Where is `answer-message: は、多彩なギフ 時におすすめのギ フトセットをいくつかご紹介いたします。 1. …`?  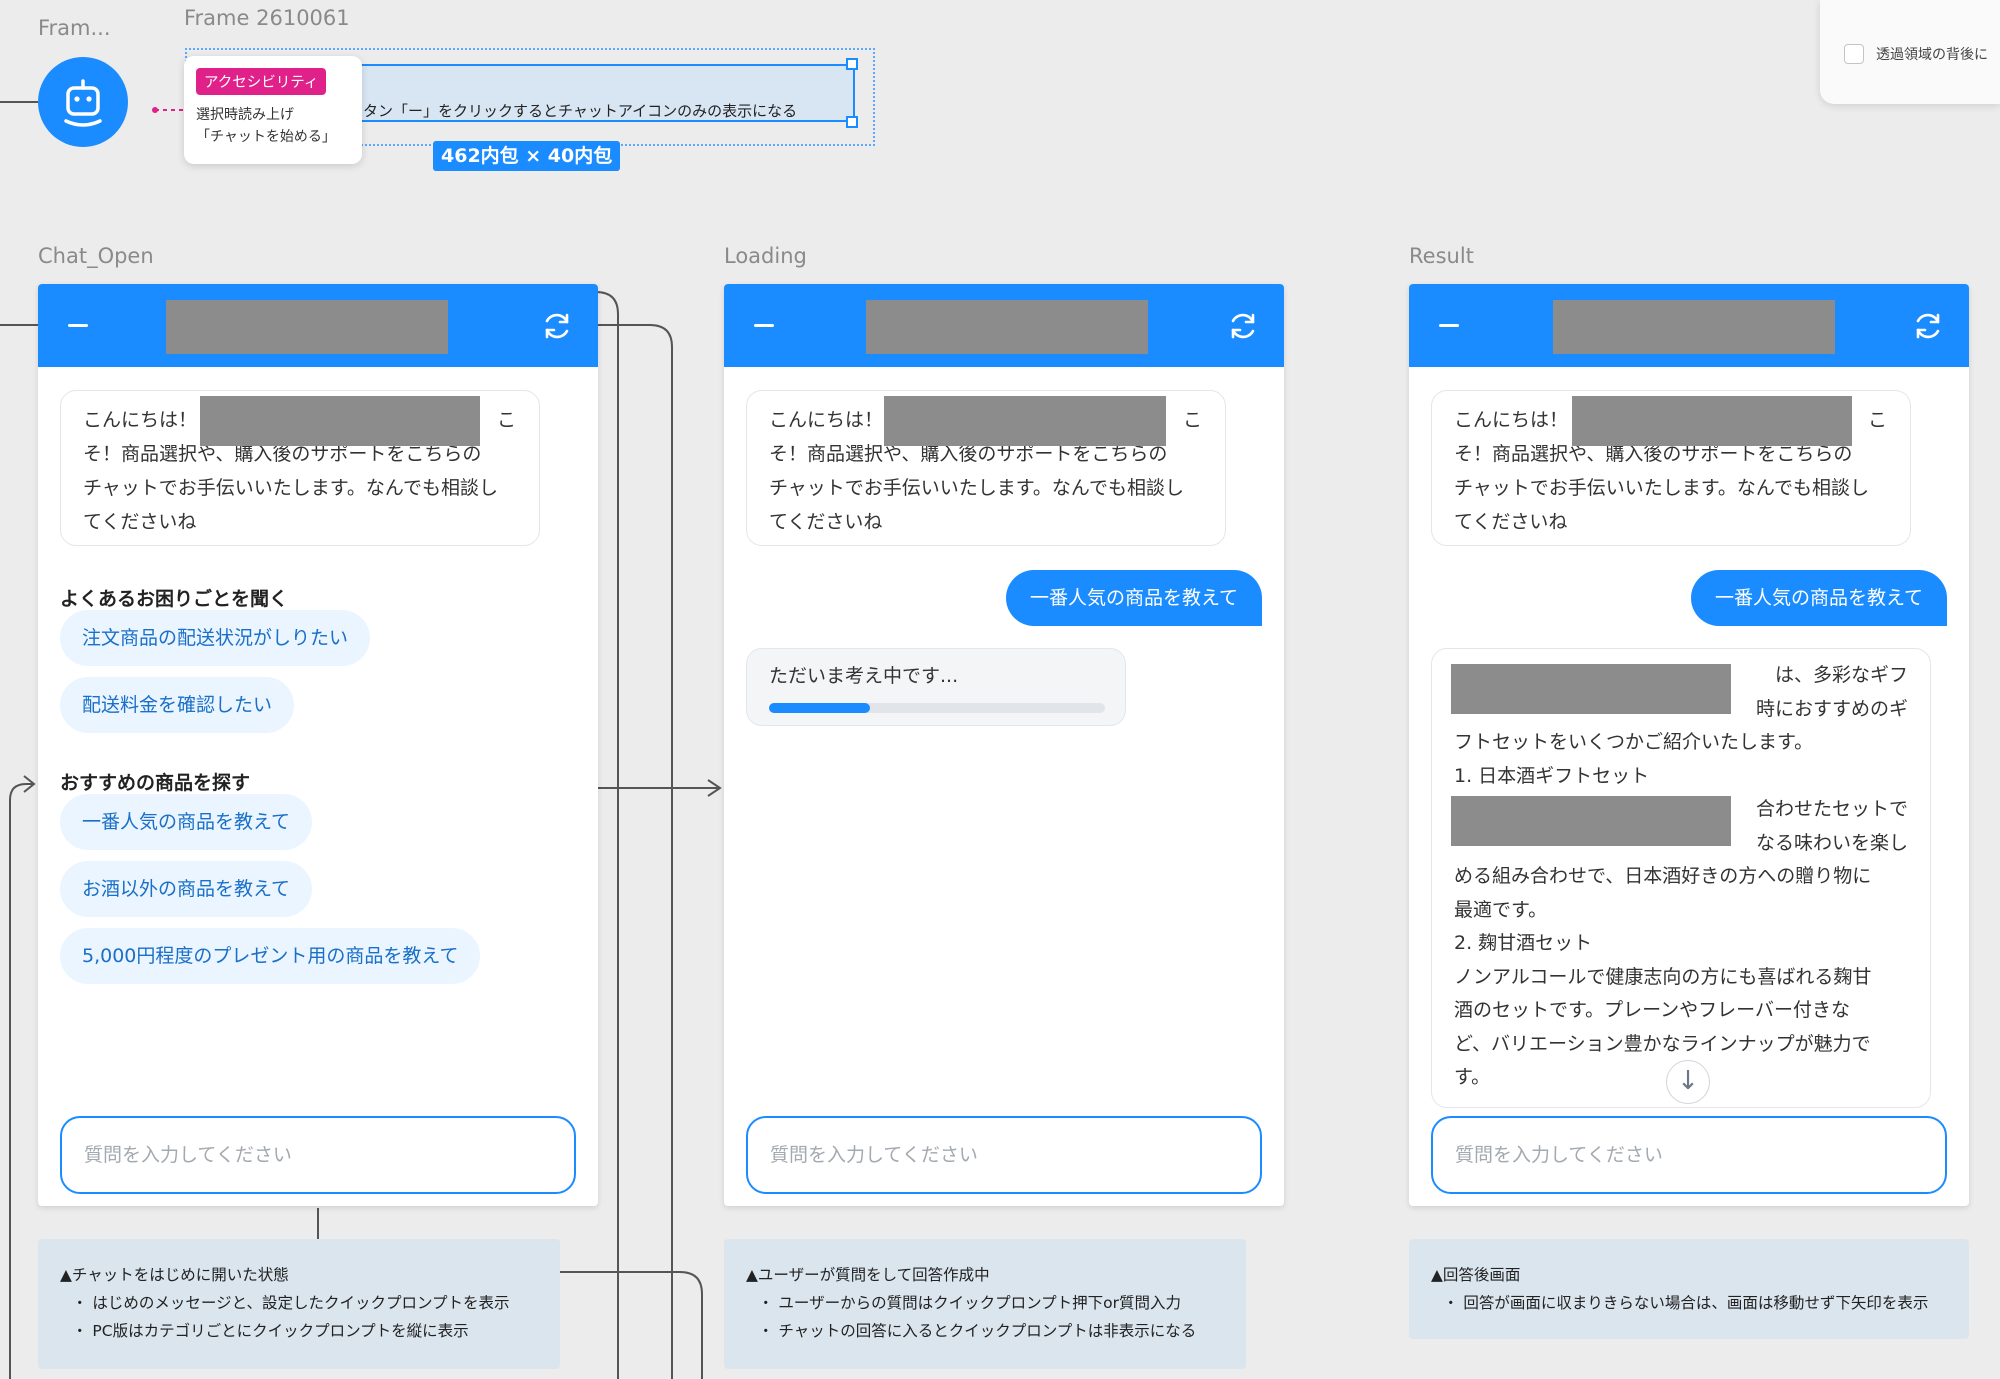
answer-message: は、多彩なギフ 時におすすめのギ フトセットをいくつかご紹介いたします。 1. … is located at coordinates (1681, 878).